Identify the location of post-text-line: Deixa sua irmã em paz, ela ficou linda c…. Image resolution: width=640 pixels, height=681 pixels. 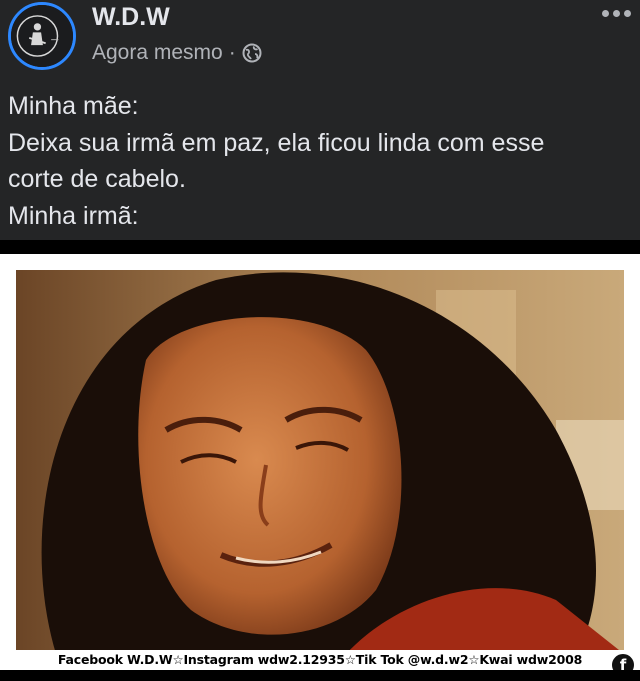
(276, 142).